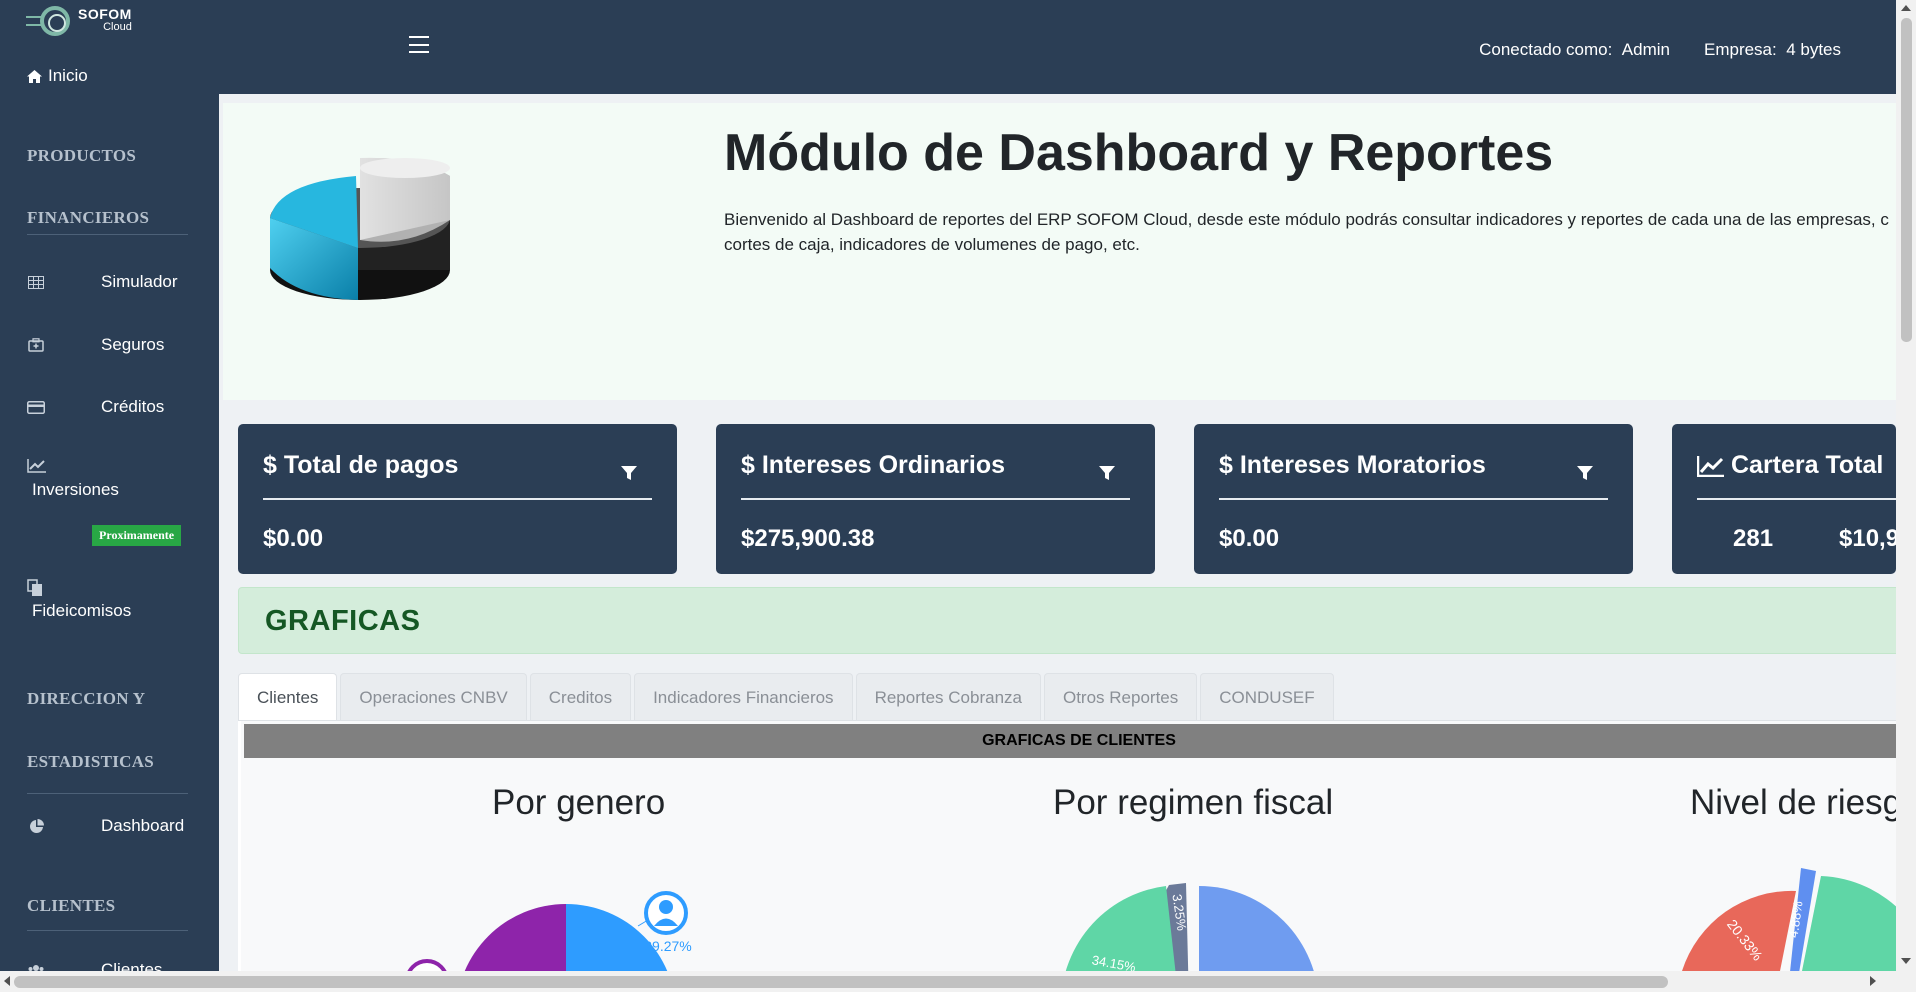 This screenshot has width=1916, height=992. Describe the element at coordinates (105, 14) in the screenshot. I see `brand-name: SOFOM` at that location.